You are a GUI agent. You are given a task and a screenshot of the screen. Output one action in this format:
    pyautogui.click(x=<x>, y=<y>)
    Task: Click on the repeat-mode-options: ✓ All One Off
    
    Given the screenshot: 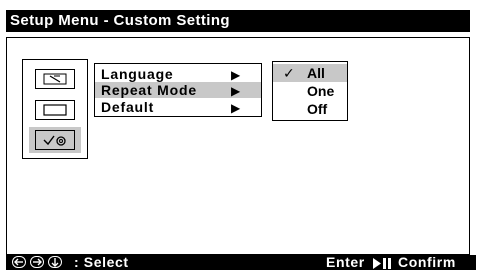 What is the action you would take?
    pyautogui.click(x=310, y=91)
    